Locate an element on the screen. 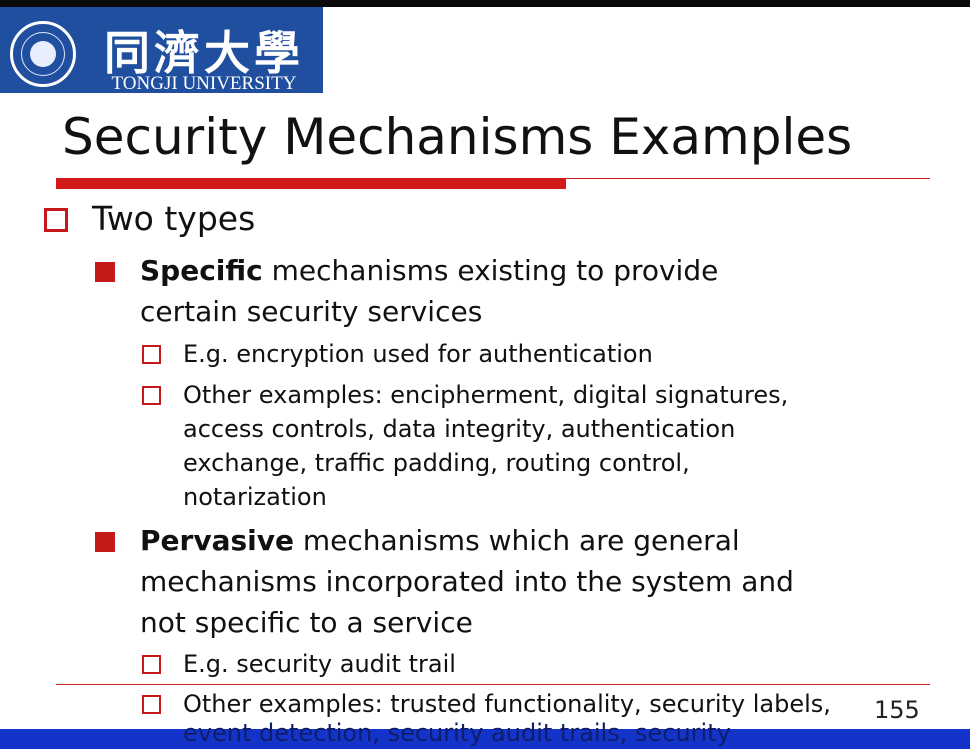 This screenshot has height=749, width=970. pervasive-text-line1: mechanisms which are general is located at coordinates (516, 540).